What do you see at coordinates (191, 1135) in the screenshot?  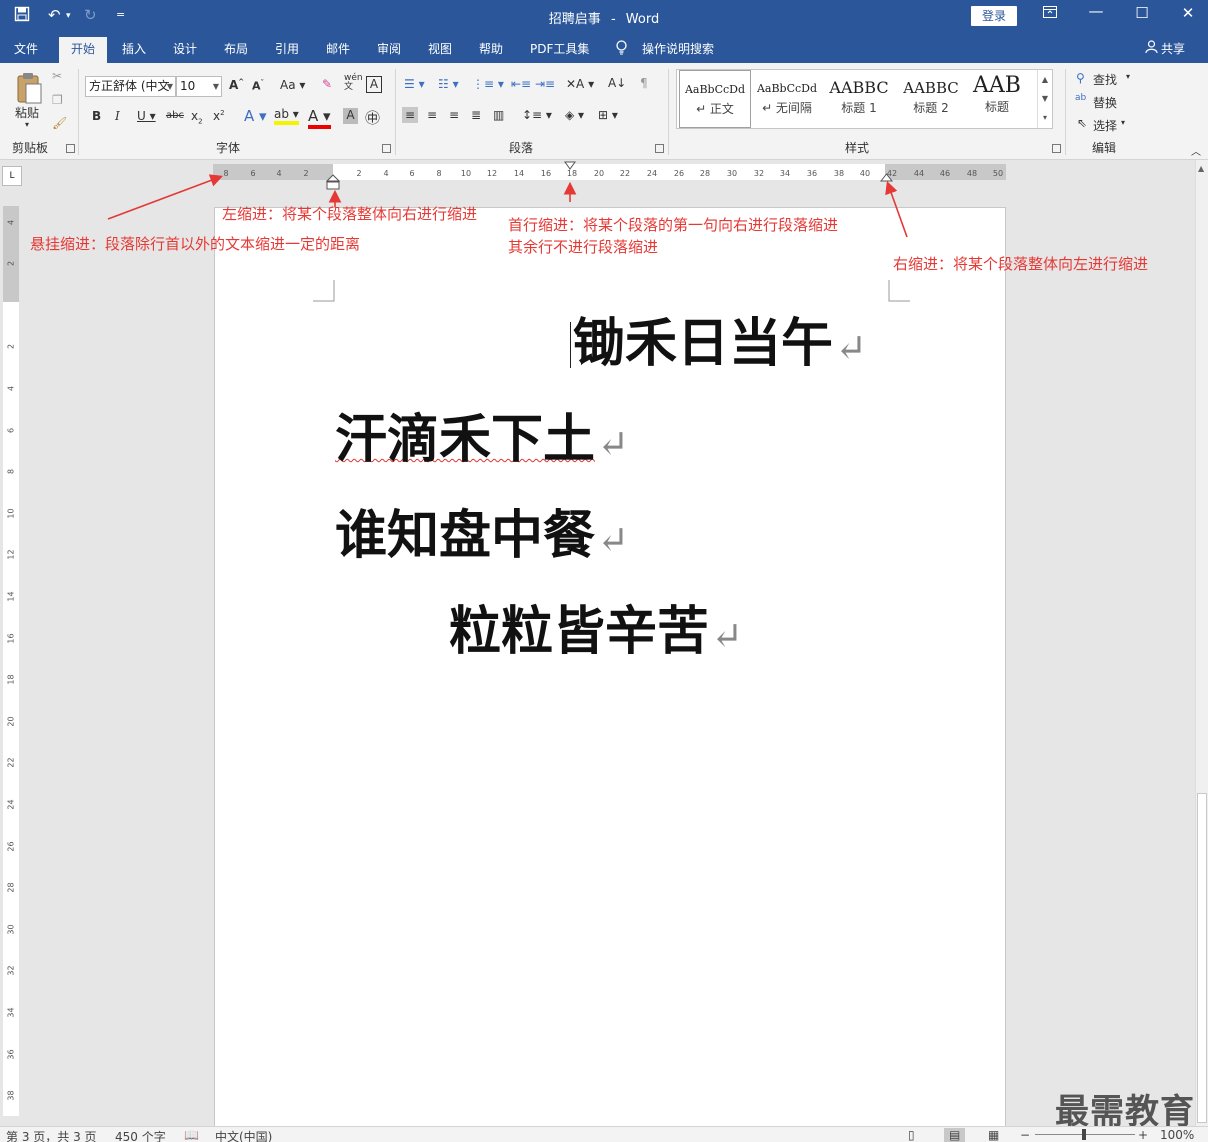 I see `proofing-icon: 📖` at bounding box center [191, 1135].